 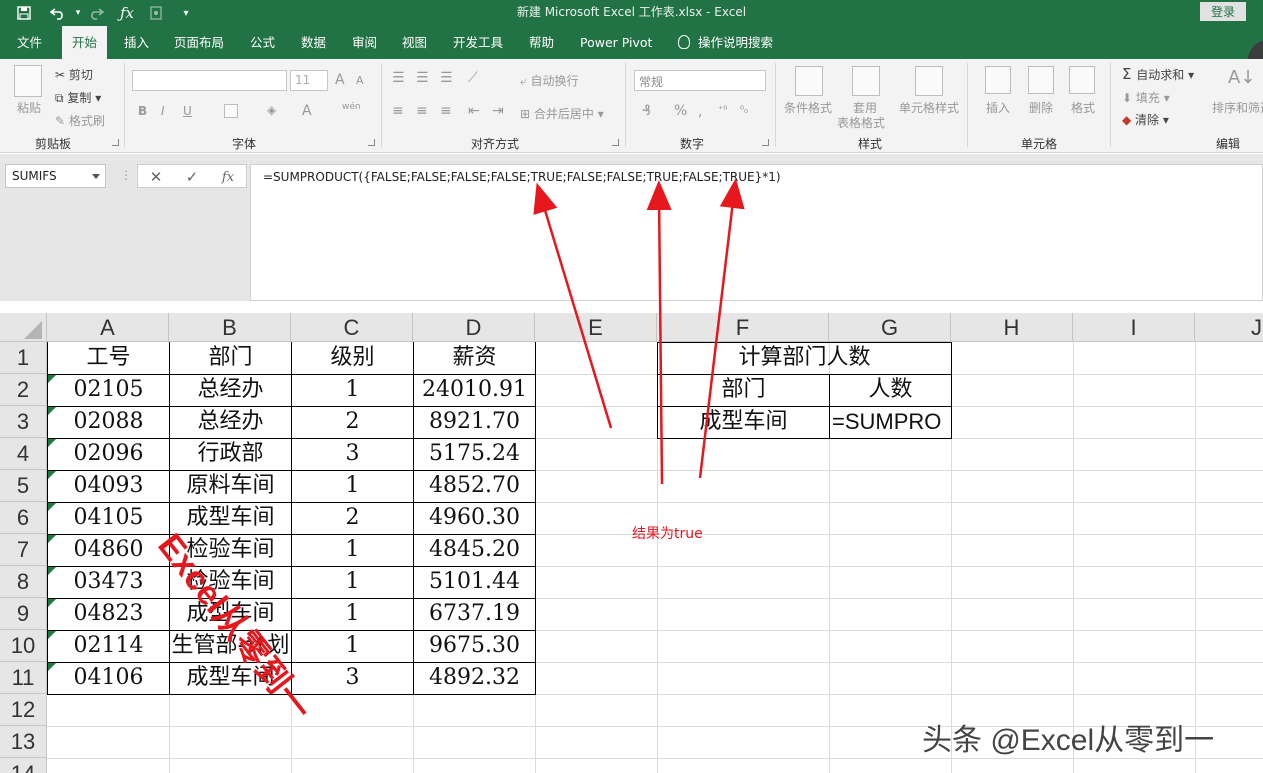 What do you see at coordinates (156, 177) in the screenshot?
I see `cancel-icon: ✕` at bounding box center [156, 177].